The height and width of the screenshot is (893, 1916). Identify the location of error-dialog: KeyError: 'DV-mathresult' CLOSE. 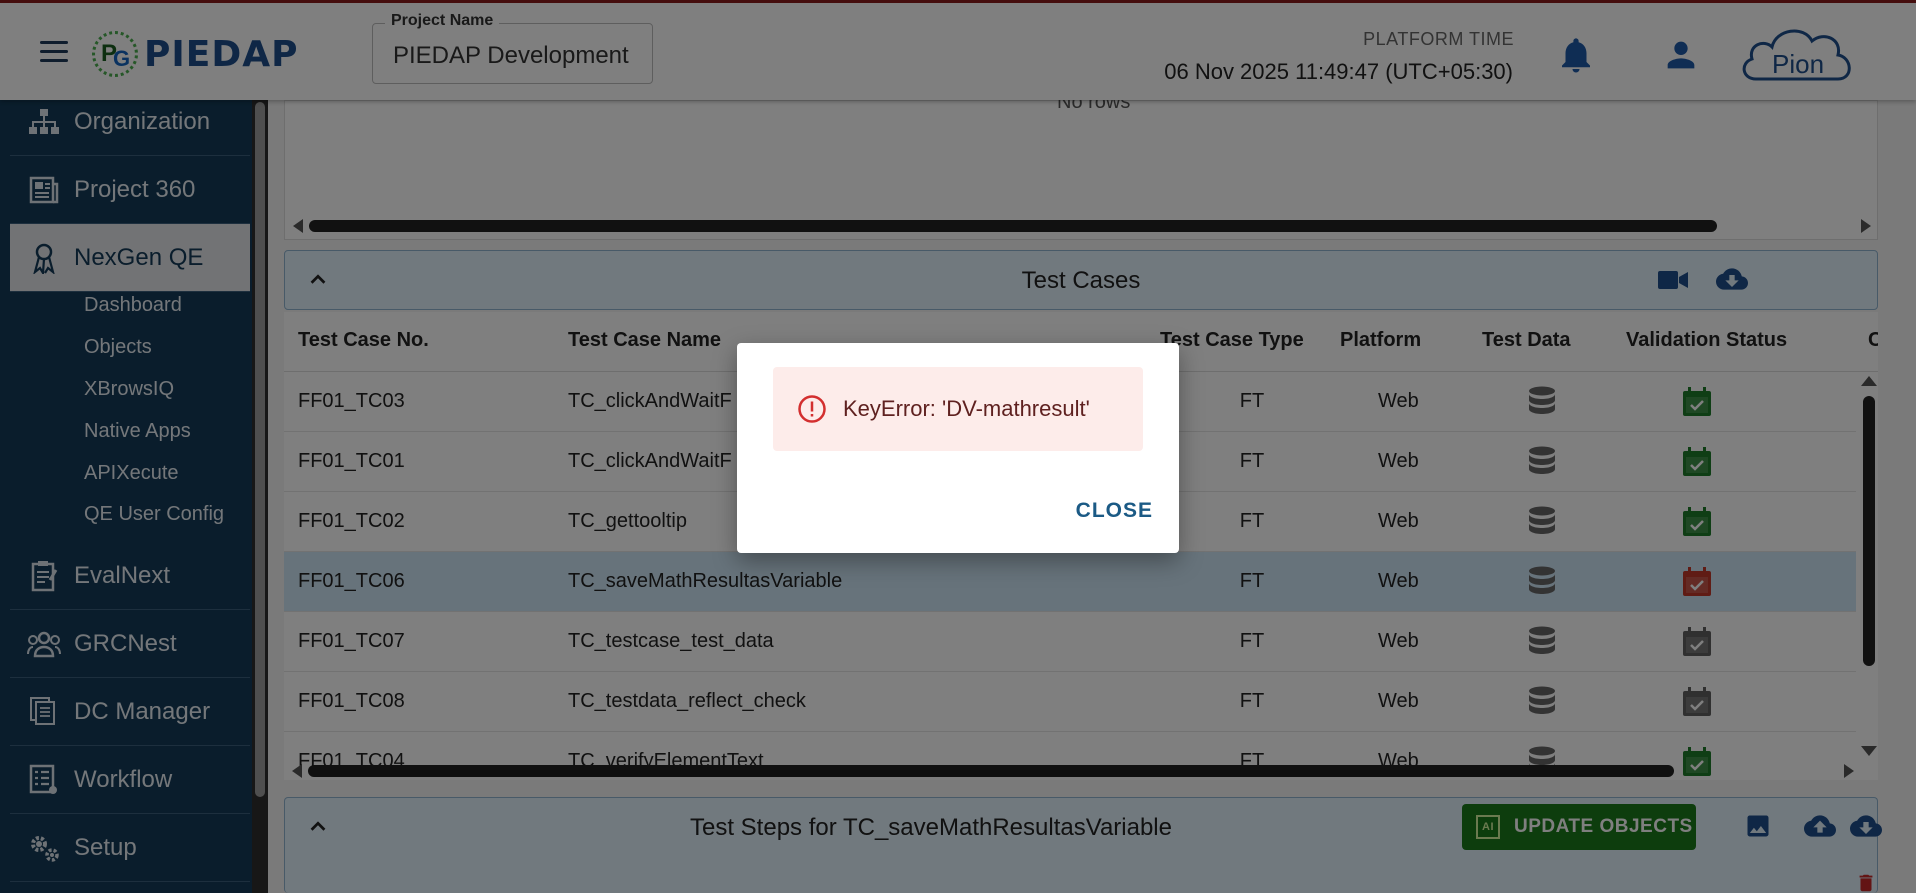
(958, 448).